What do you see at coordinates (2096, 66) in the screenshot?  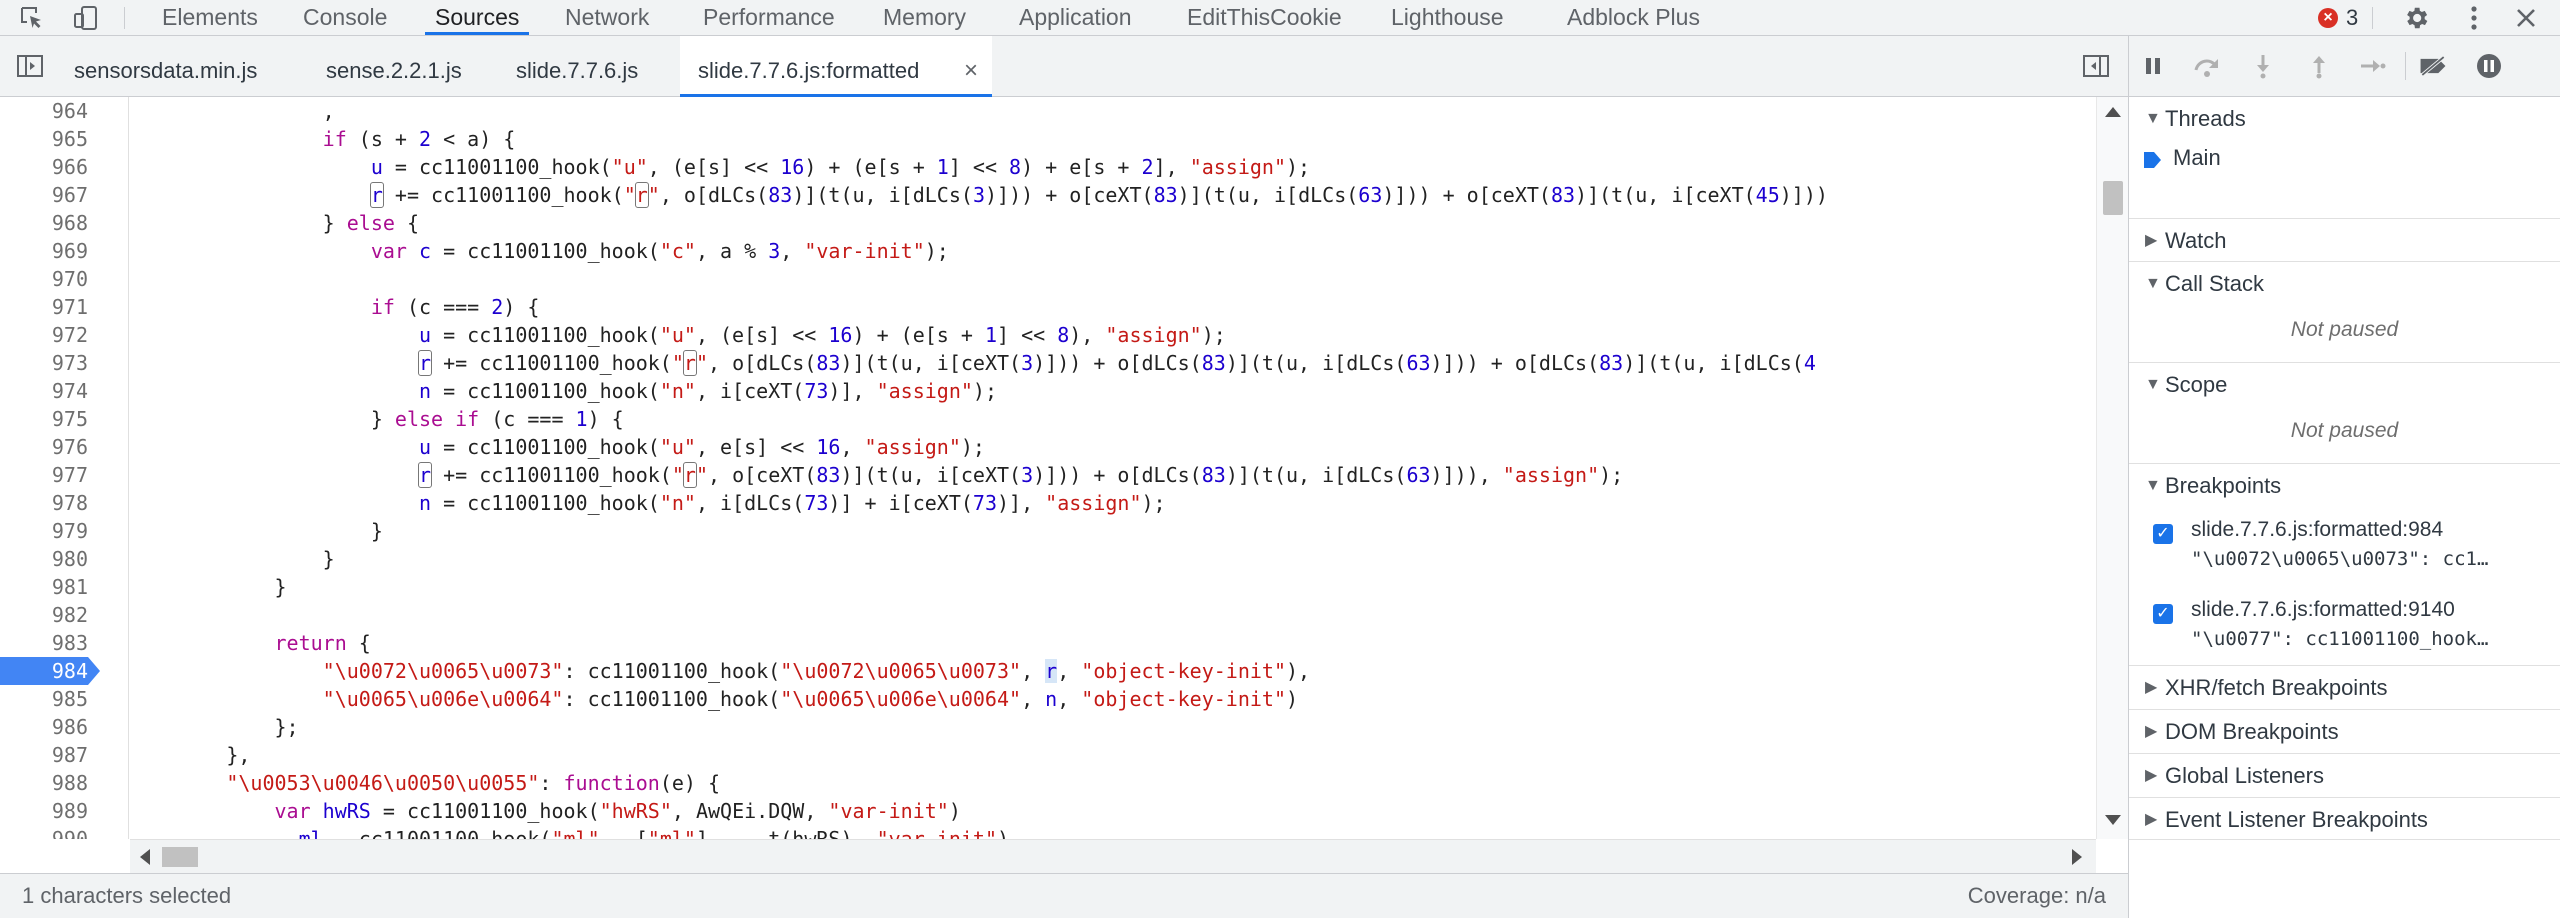 I see `toggle-debugger-icon` at bounding box center [2096, 66].